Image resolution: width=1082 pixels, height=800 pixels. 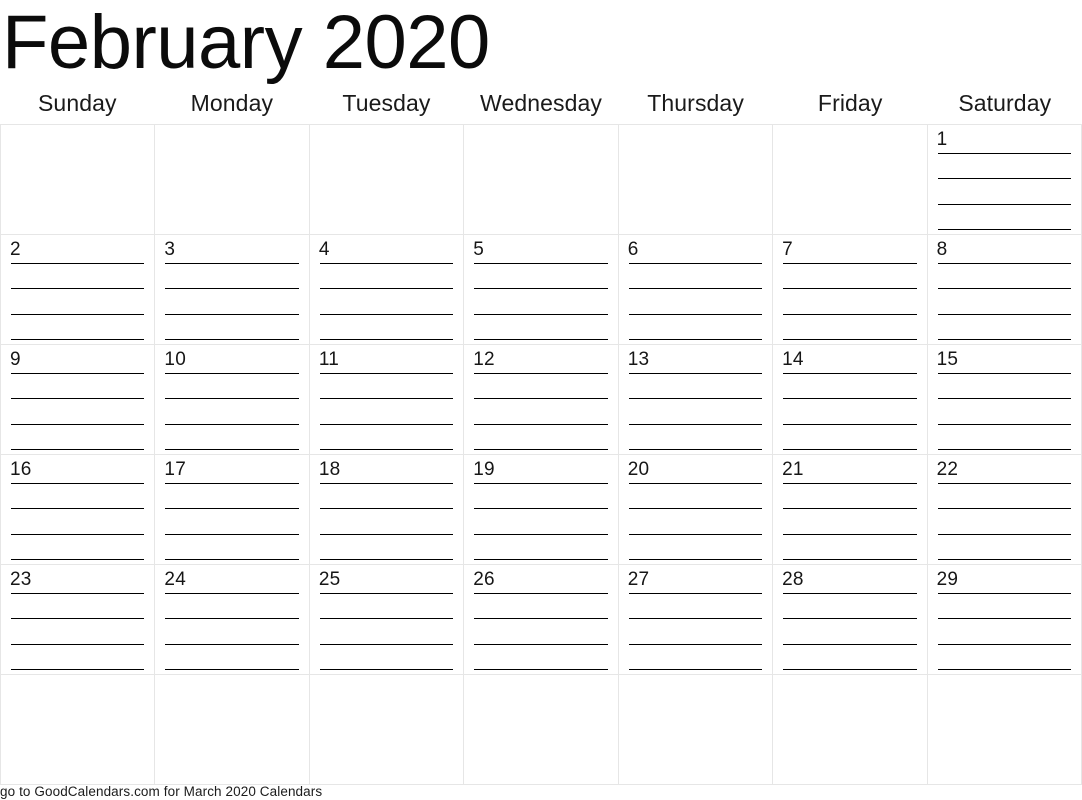 What do you see at coordinates (696, 290) in the screenshot?
I see `day-cell-6: 6` at bounding box center [696, 290].